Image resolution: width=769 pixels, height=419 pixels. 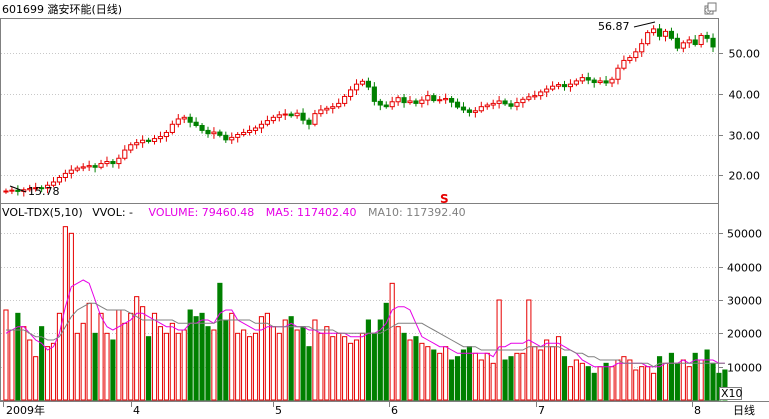 What do you see at coordinates (697, 410) in the screenshot?
I see `x-label-aug: 8` at bounding box center [697, 410].